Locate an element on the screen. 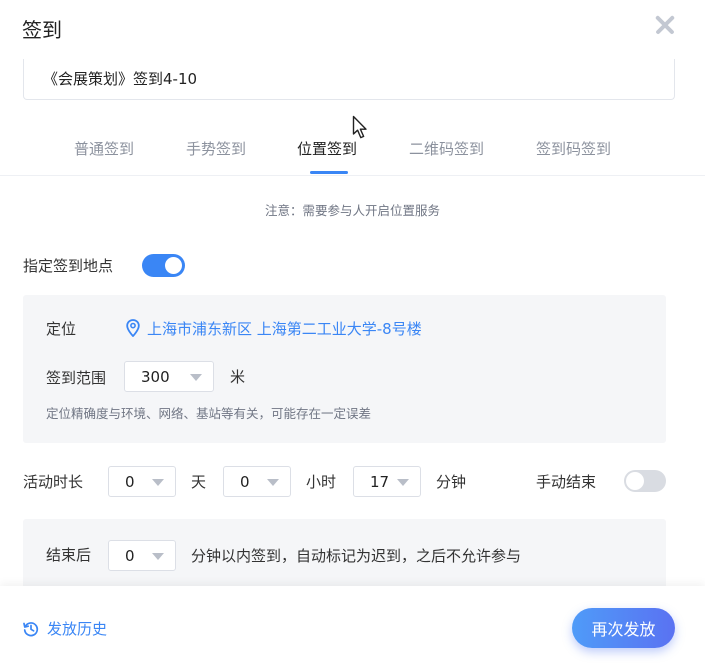 This screenshot has height=668, width=705. days-unit: 天 is located at coordinates (199, 482).